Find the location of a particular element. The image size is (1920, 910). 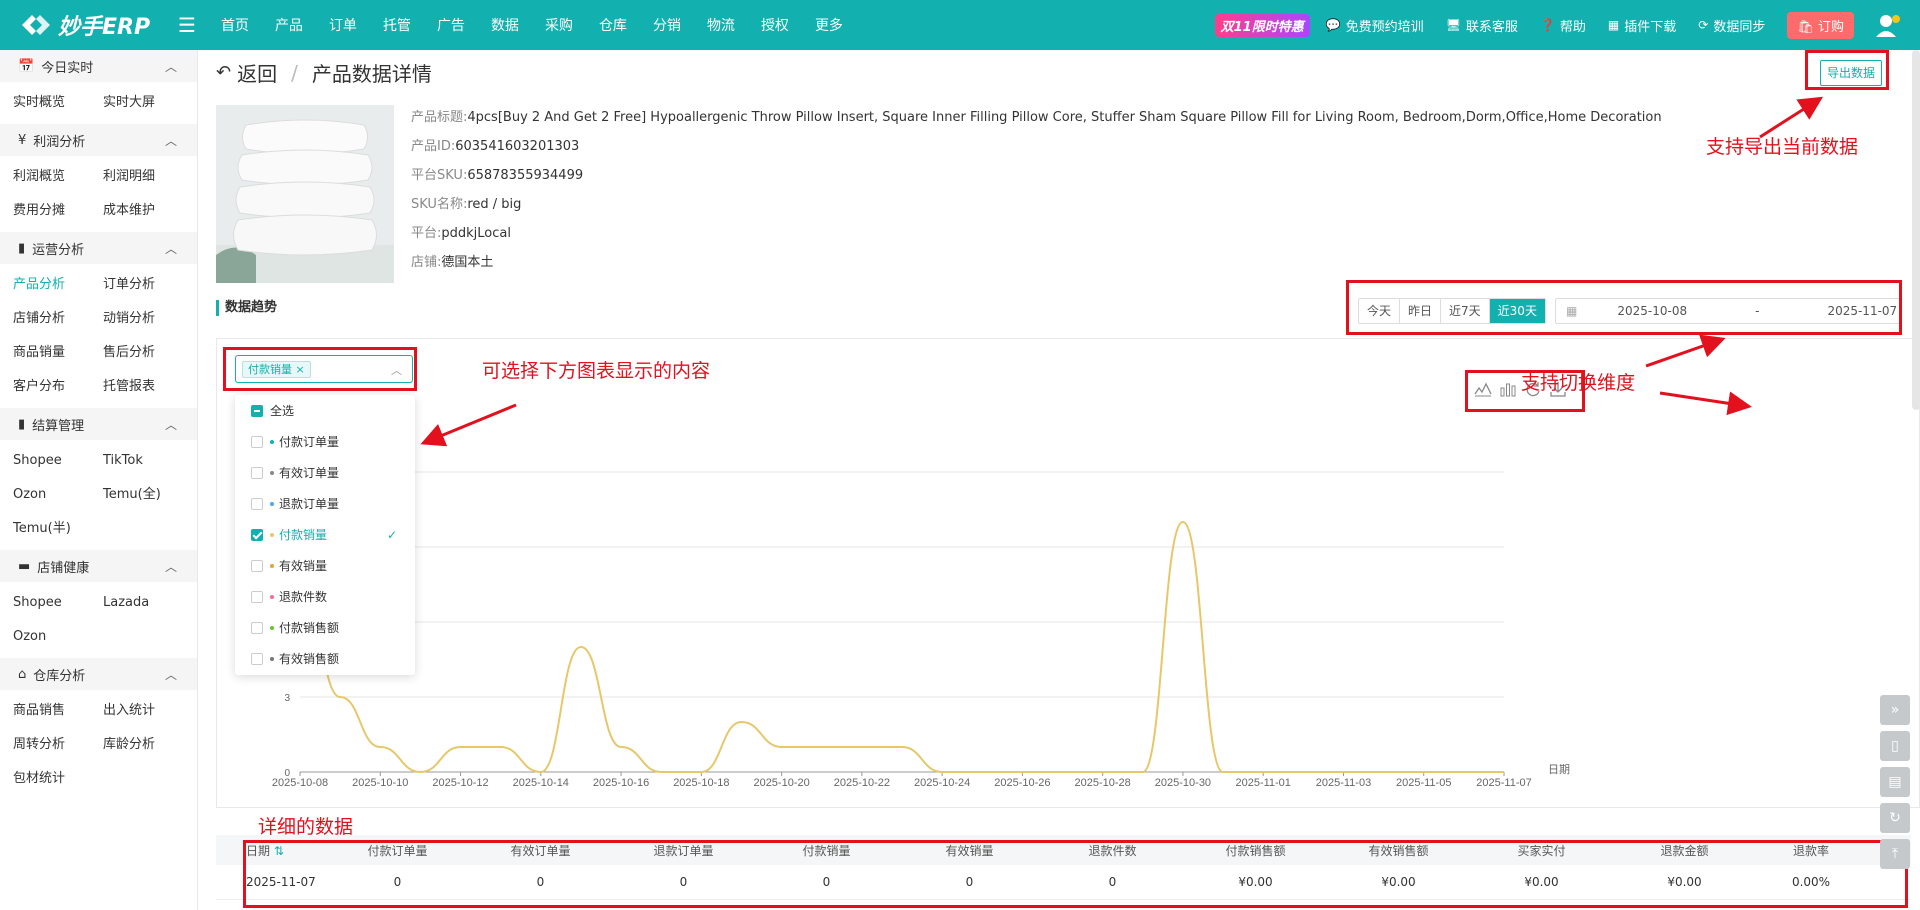

dropdown-option: 有效销售额 is located at coordinates (325, 658).